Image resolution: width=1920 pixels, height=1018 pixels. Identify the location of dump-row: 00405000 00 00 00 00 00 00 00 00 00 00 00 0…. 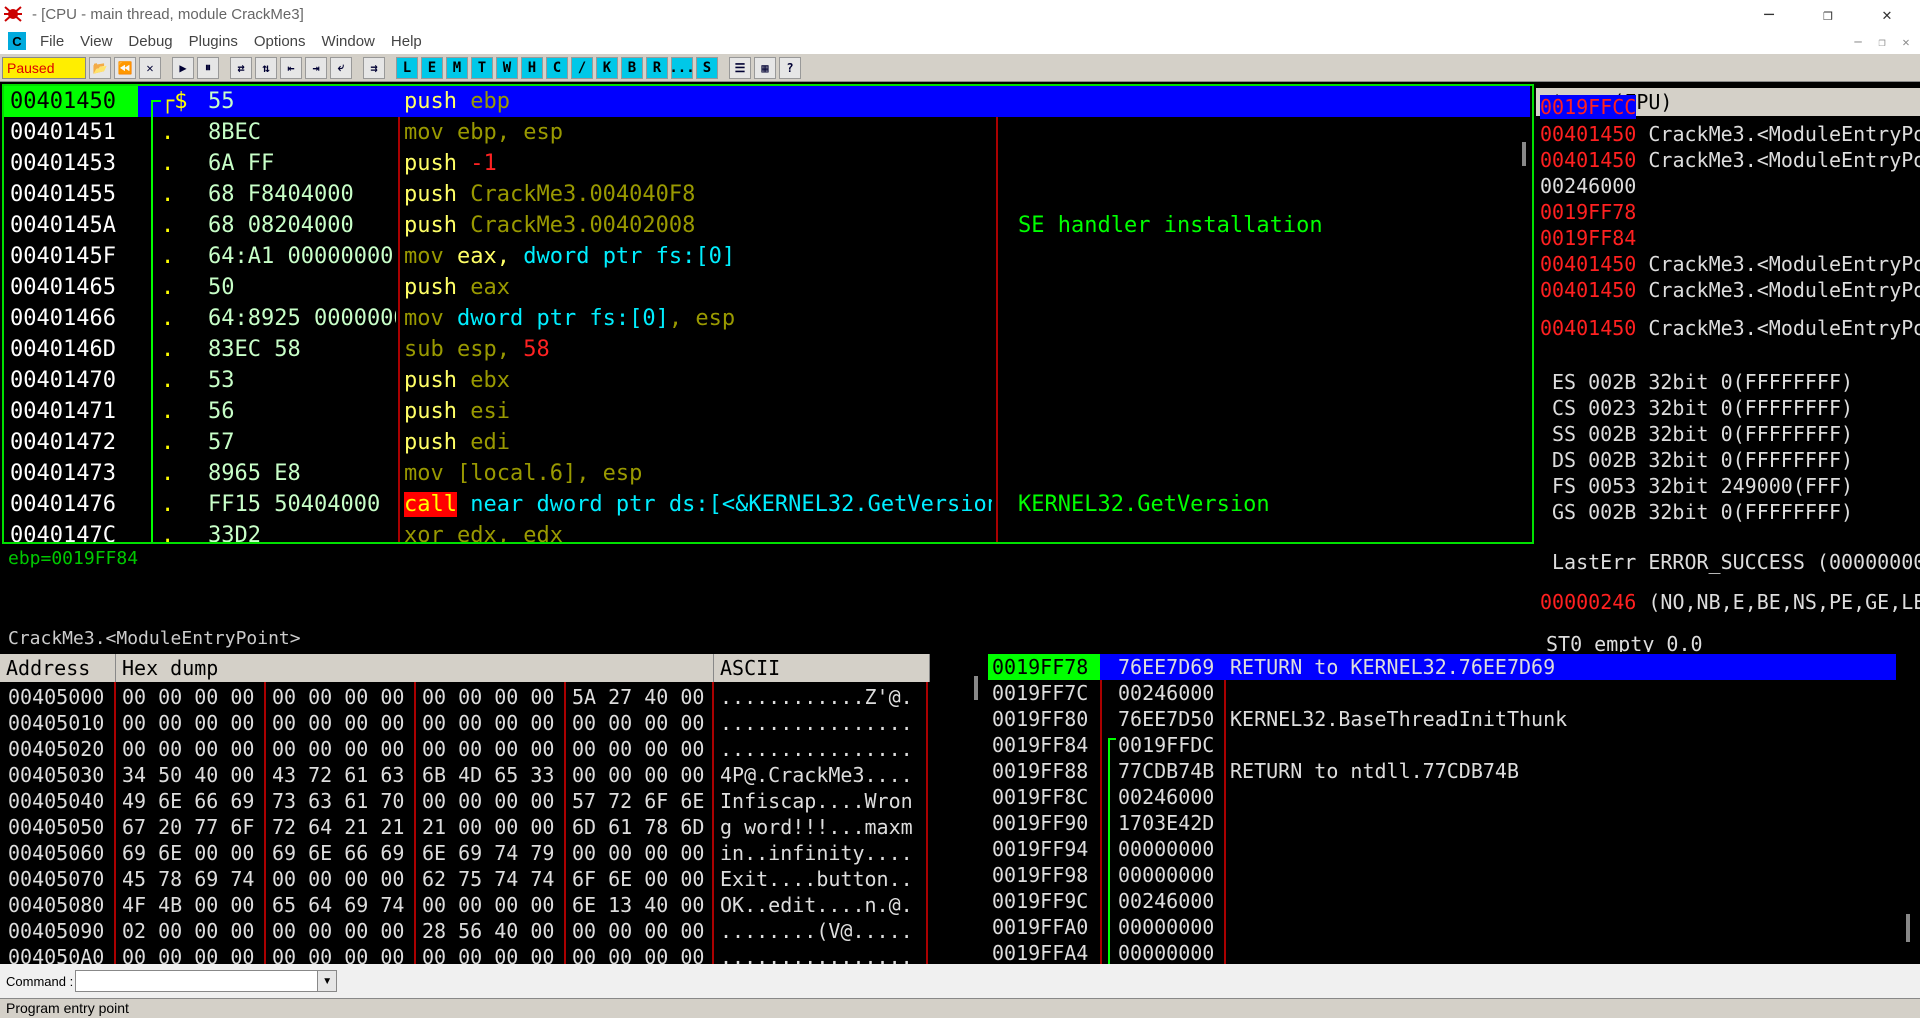
(465, 697).